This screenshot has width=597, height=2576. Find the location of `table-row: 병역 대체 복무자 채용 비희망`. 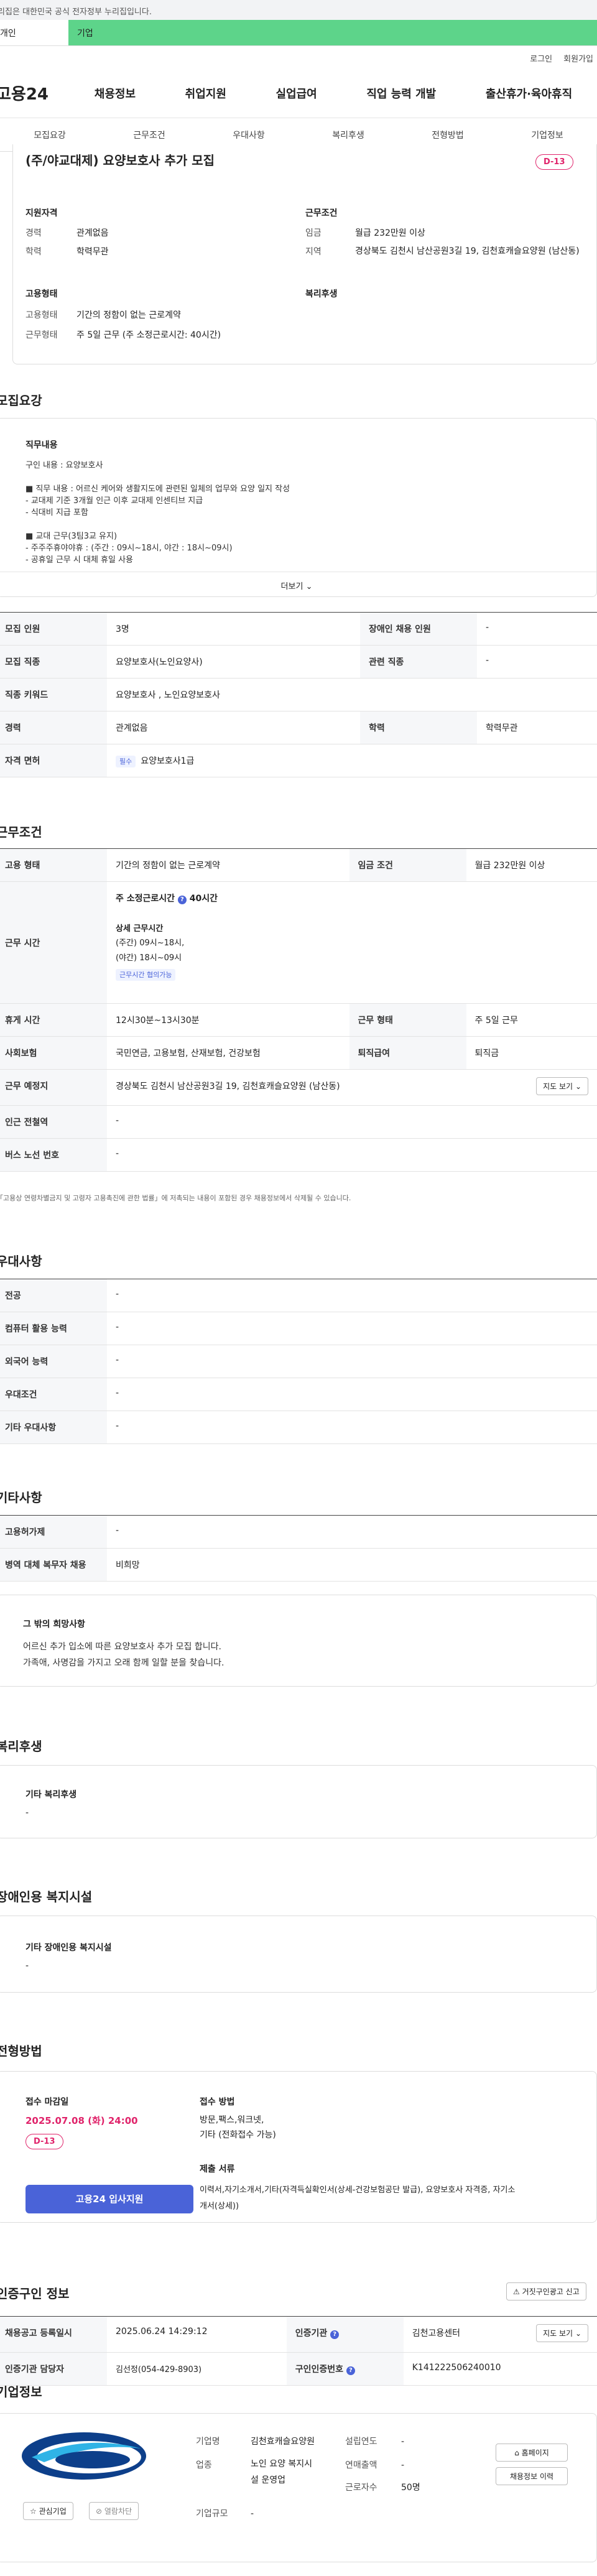

table-row: 병역 대체 복무자 채용 비희망 is located at coordinates (298, 1565).